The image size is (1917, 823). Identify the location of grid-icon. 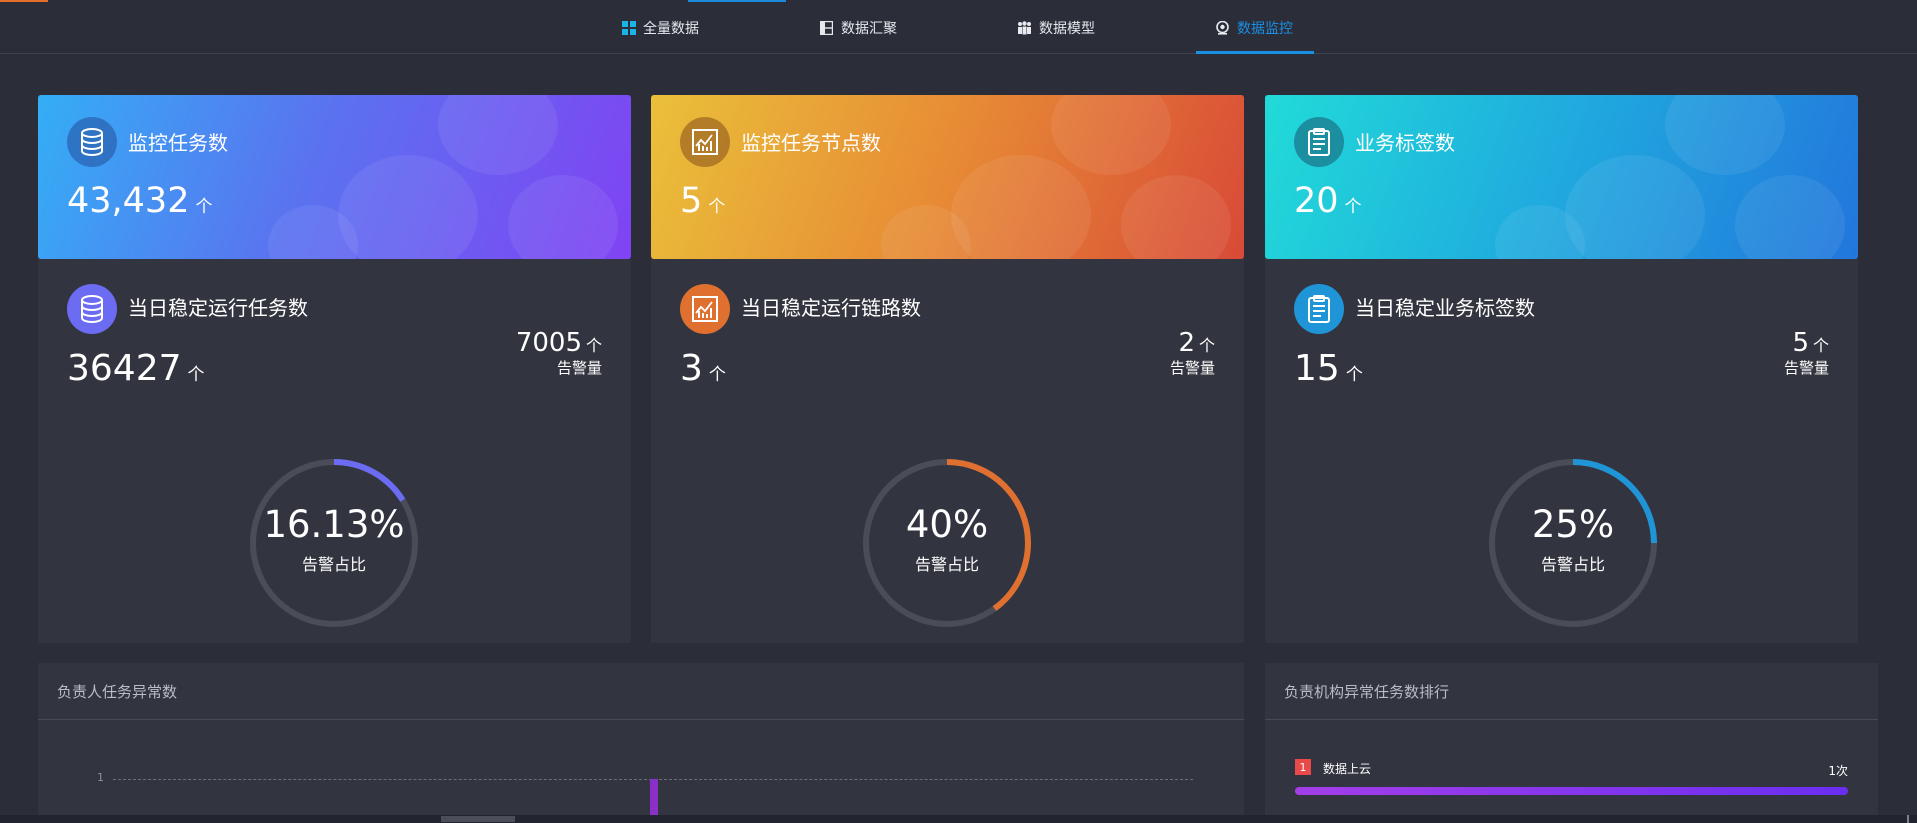
(628, 28).